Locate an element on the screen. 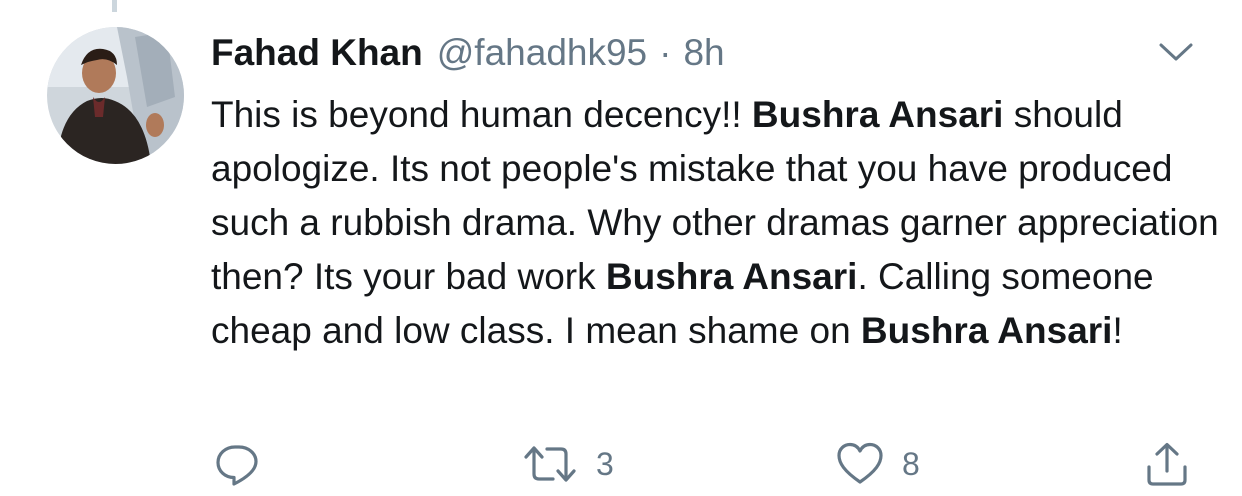  avatar-image is located at coordinates (115, 95).